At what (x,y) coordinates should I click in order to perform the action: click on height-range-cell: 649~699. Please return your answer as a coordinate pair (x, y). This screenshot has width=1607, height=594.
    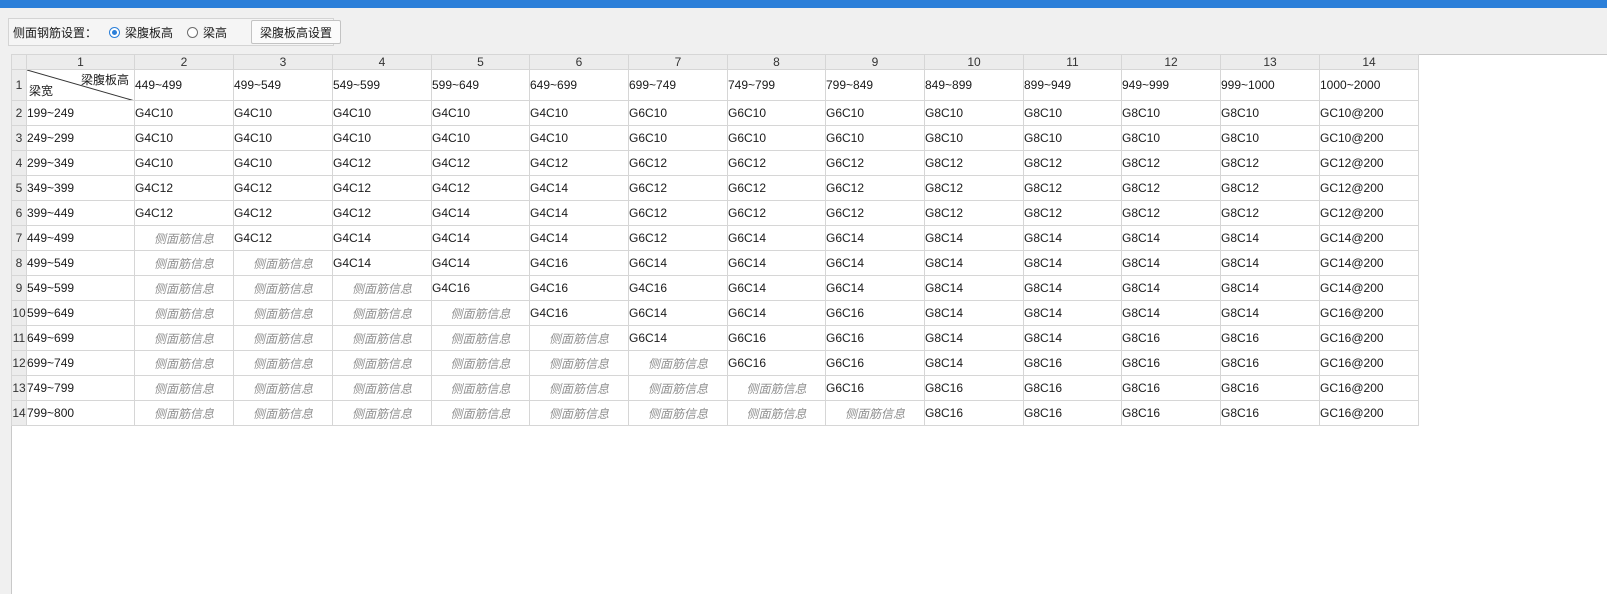
    Looking at the image, I should click on (579, 85).